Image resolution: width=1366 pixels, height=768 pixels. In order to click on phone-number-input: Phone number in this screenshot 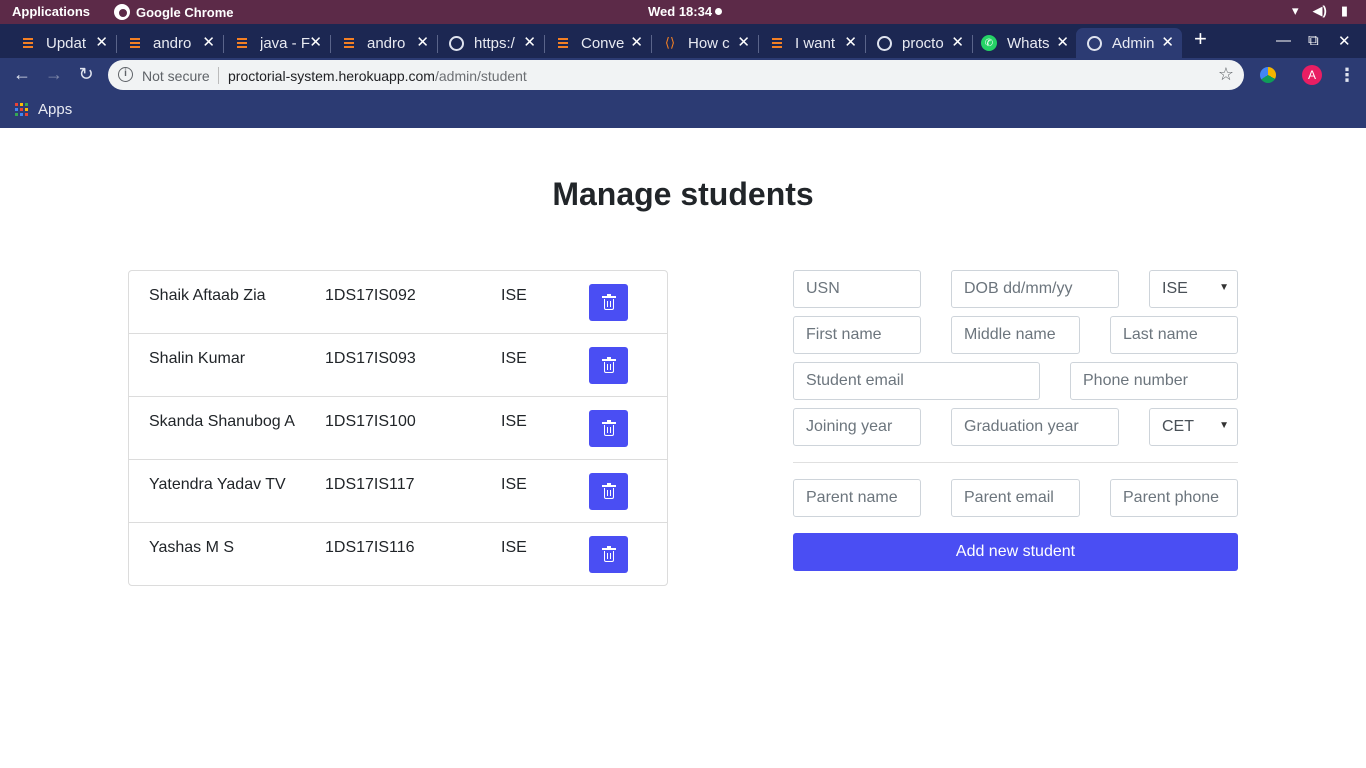, I will do `click(1154, 381)`.